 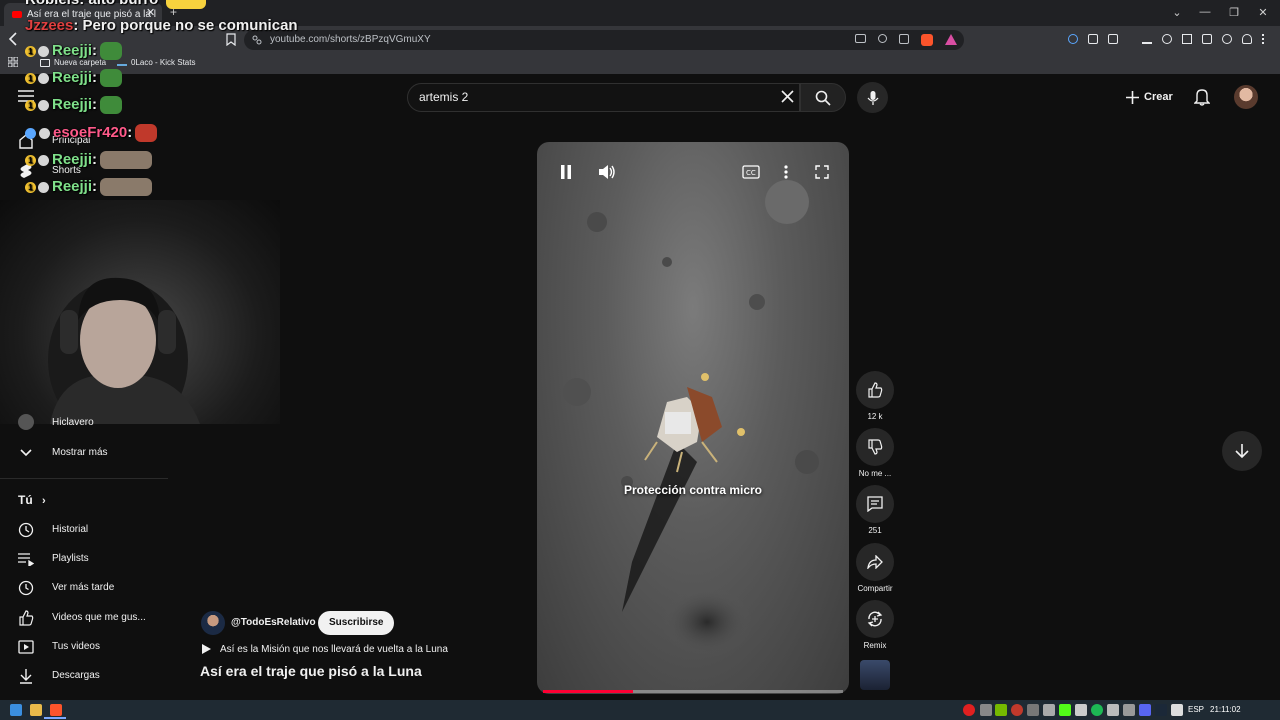 What do you see at coordinates (1113, 39) in the screenshot?
I see `extension-translate-icon` at bounding box center [1113, 39].